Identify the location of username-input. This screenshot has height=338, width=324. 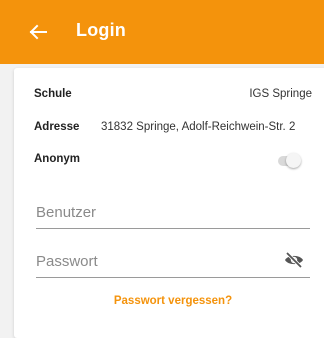
(156, 212).